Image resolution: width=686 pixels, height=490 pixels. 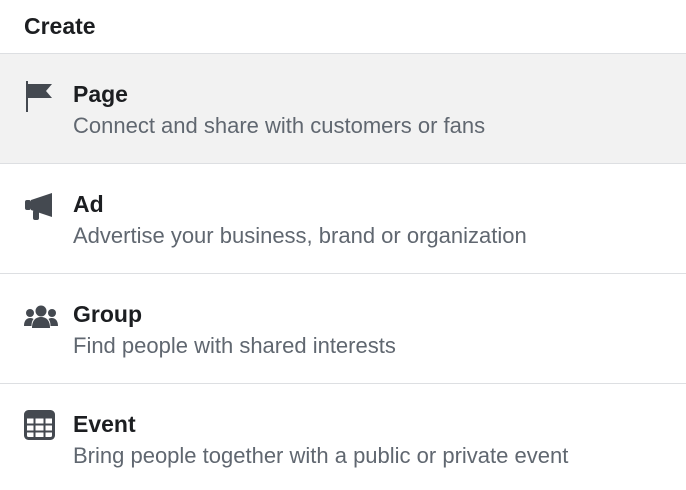 I want to click on megaphone-icon, so click(x=40, y=207).